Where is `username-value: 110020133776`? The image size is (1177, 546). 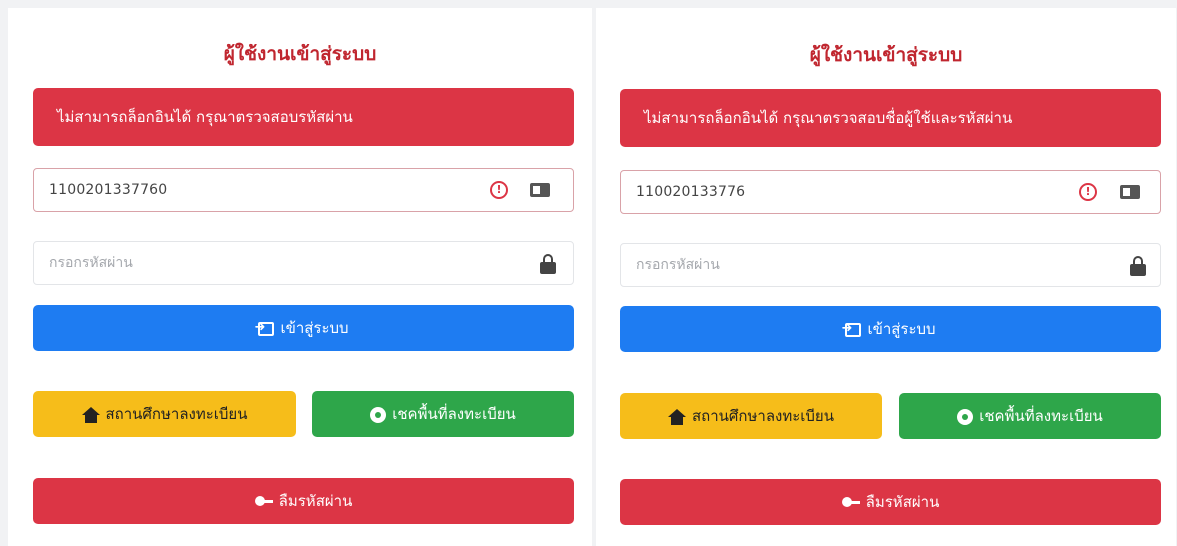 username-value: 110020133776 is located at coordinates (691, 192).